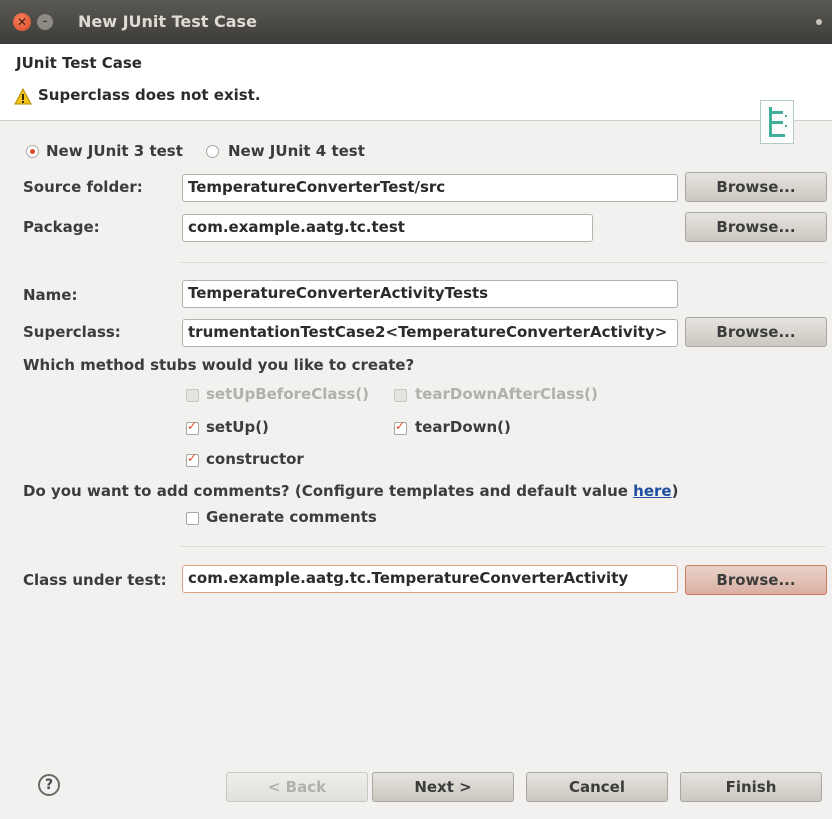  Describe the element at coordinates (506, 394) in the screenshot. I see `teardownafterclass-label: tearDownAfterClass()` at that location.